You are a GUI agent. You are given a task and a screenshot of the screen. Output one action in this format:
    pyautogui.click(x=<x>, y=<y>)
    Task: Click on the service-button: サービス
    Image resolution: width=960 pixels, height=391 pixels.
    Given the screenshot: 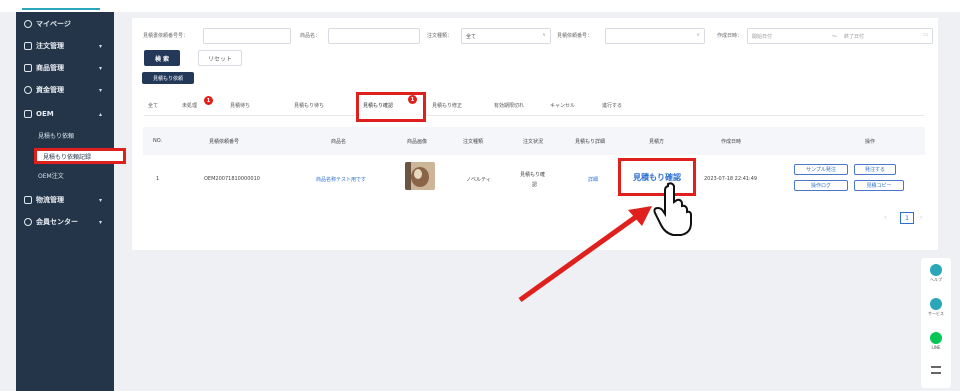 What is the action you would take?
    pyautogui.click(x=936, y=307)
    